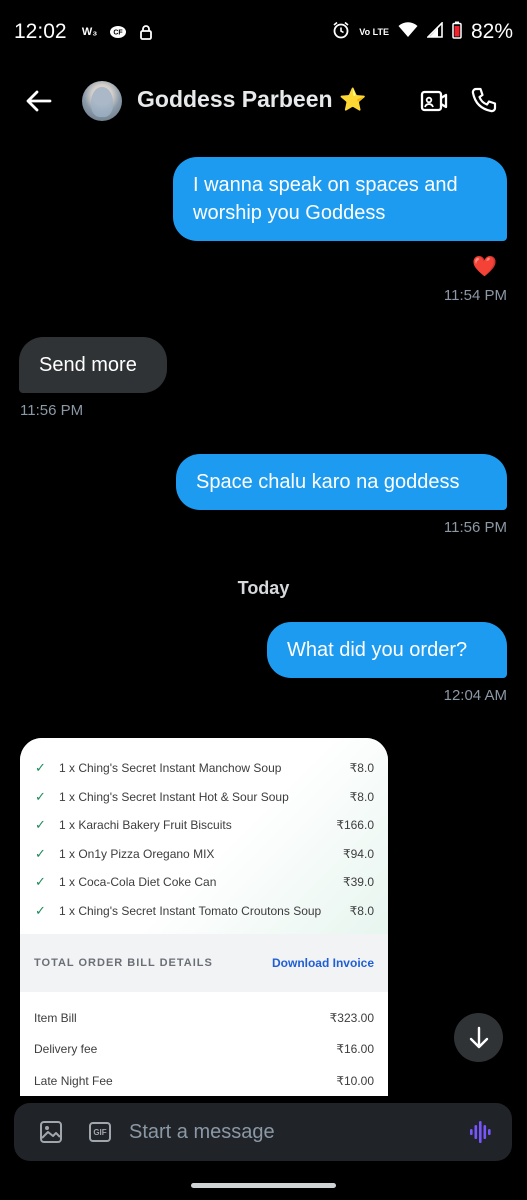  I want to click on signal-icon, so click(434, 31).